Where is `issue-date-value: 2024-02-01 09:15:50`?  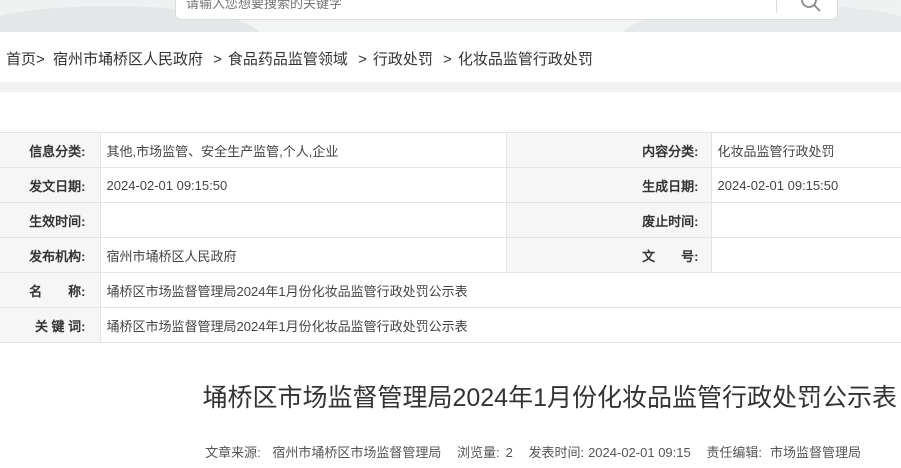 issue-date-value: 2024-02-01 09:15:50 is located at coordinates (303, 185).